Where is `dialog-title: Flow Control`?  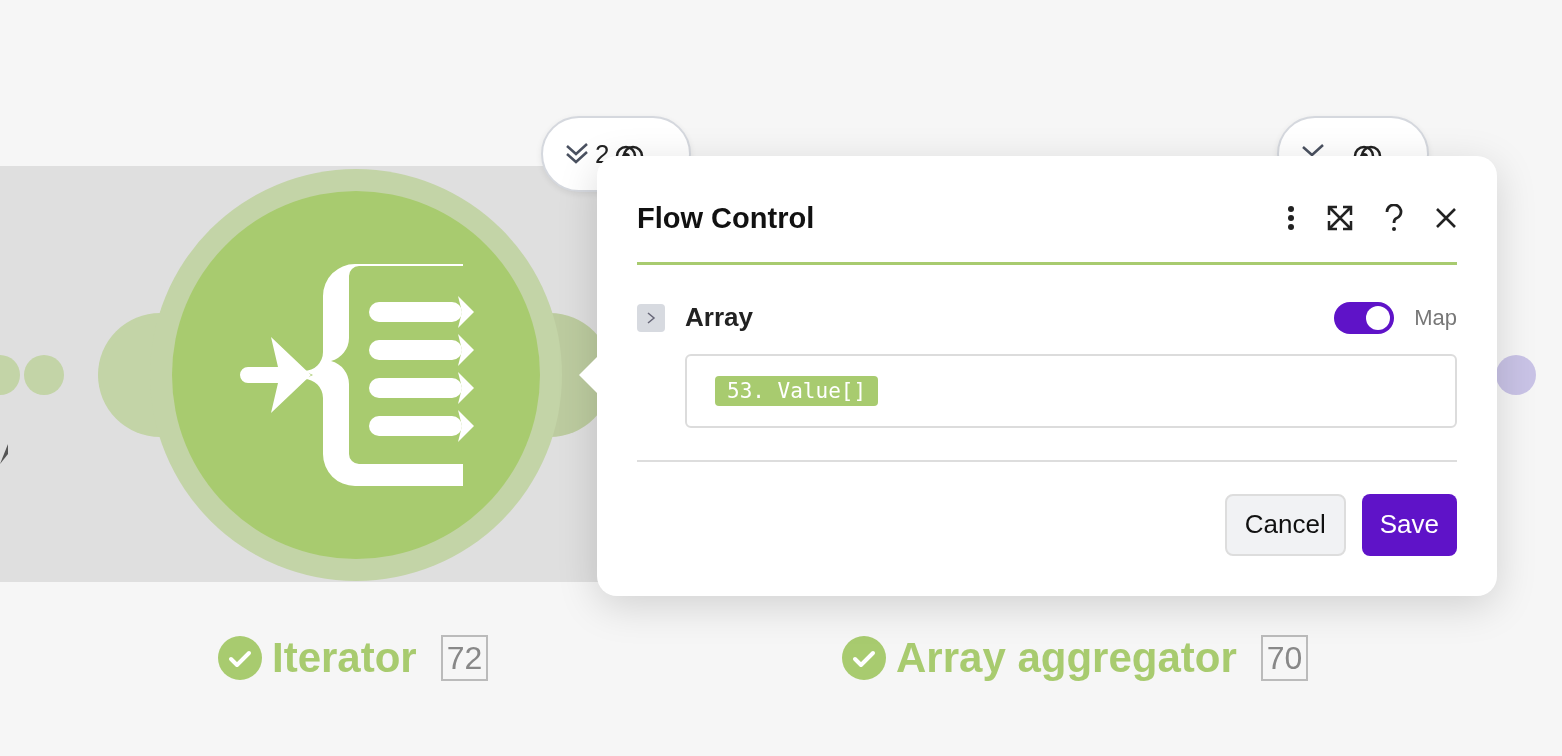 dialog-title: Flow Control is located at coordinates (726, 218).